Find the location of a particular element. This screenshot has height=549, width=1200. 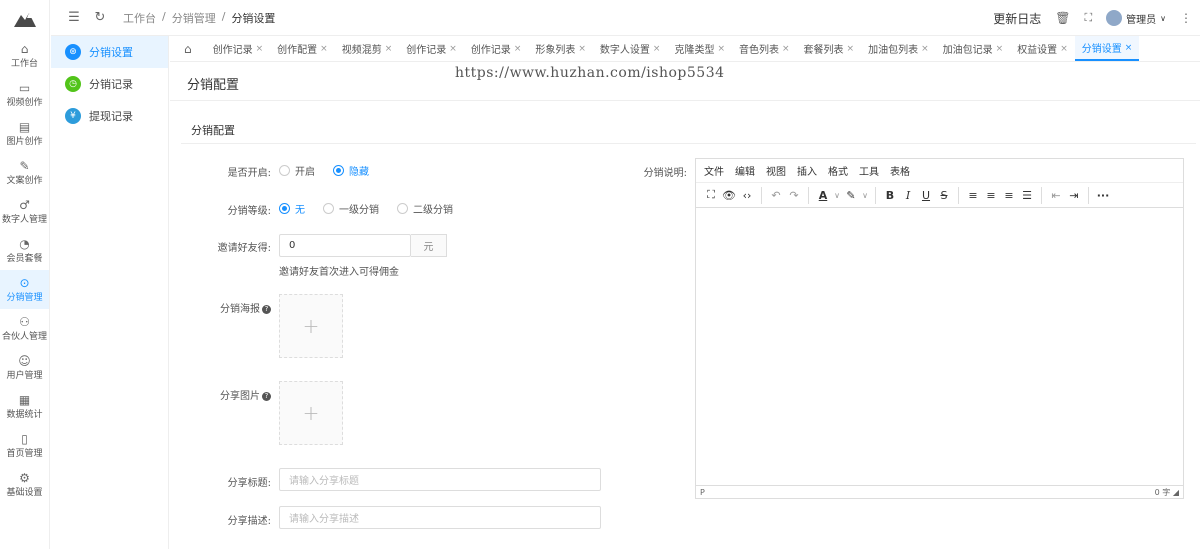

radio-enable-hide: 隐藏 is located at coordinates (351, 170).